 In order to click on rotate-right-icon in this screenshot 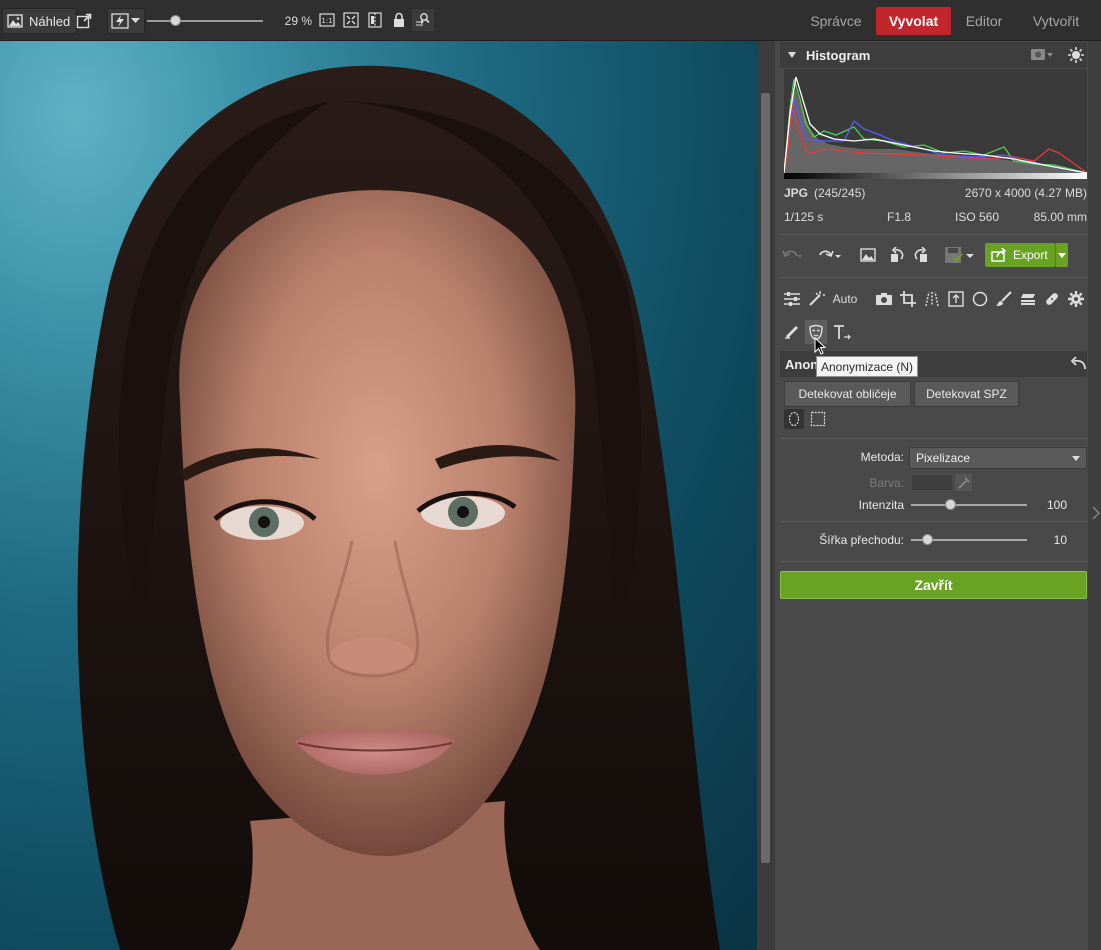, I will do `click(920, 255)`.